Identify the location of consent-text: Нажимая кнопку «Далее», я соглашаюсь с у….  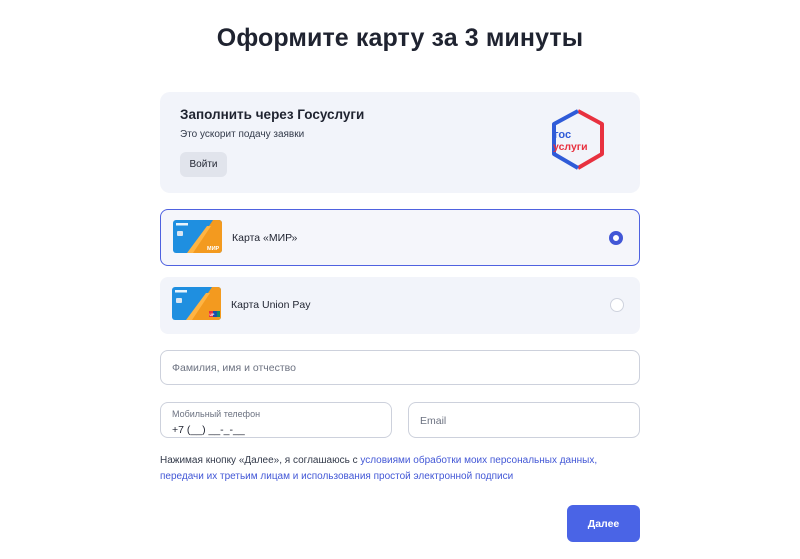
(395, 469).